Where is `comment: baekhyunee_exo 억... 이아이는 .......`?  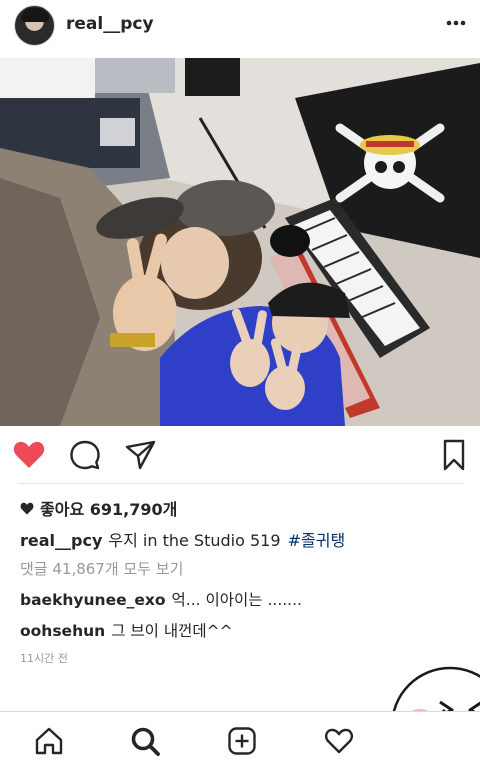 comment: baekhyunee_exo 억... 이아이는 ....... is located at coordinates (161, 599).